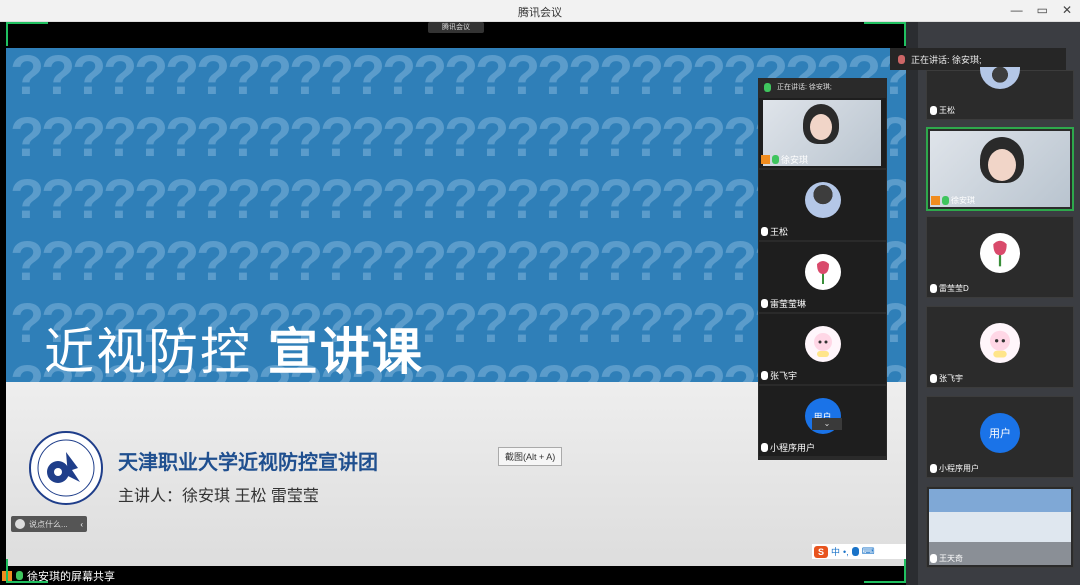  Describe the element at coordinates (1000, 527) in the screenshot. I see `sidebar-tile-wangtianqi: 王天奇` at that location.